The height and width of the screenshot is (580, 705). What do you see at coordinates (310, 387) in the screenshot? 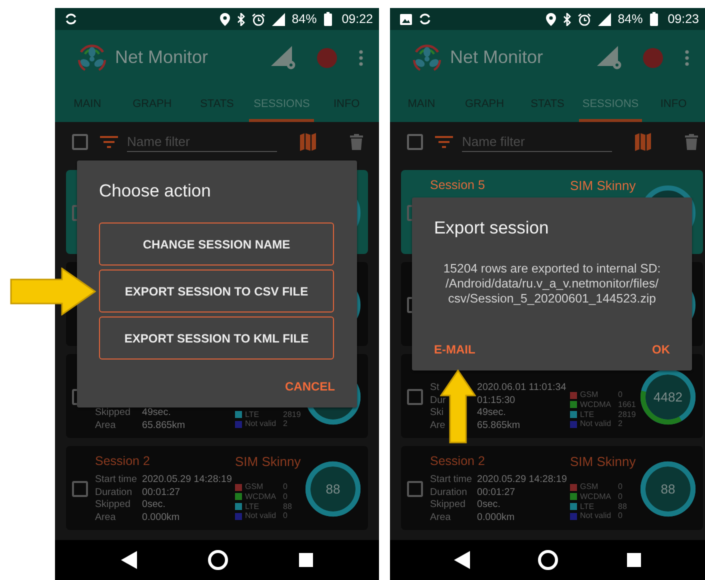
I see `dialog-action-button: CANCEL` at bounding box center [310, 387].